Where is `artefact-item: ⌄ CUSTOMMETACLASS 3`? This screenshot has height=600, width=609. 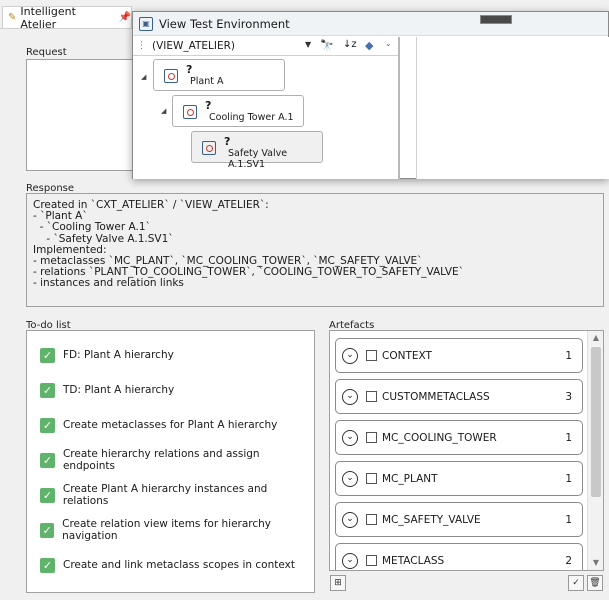
artefact-item: ⌄ CUSTOMMETACLASS 3 is located at coordinates (459, 396).